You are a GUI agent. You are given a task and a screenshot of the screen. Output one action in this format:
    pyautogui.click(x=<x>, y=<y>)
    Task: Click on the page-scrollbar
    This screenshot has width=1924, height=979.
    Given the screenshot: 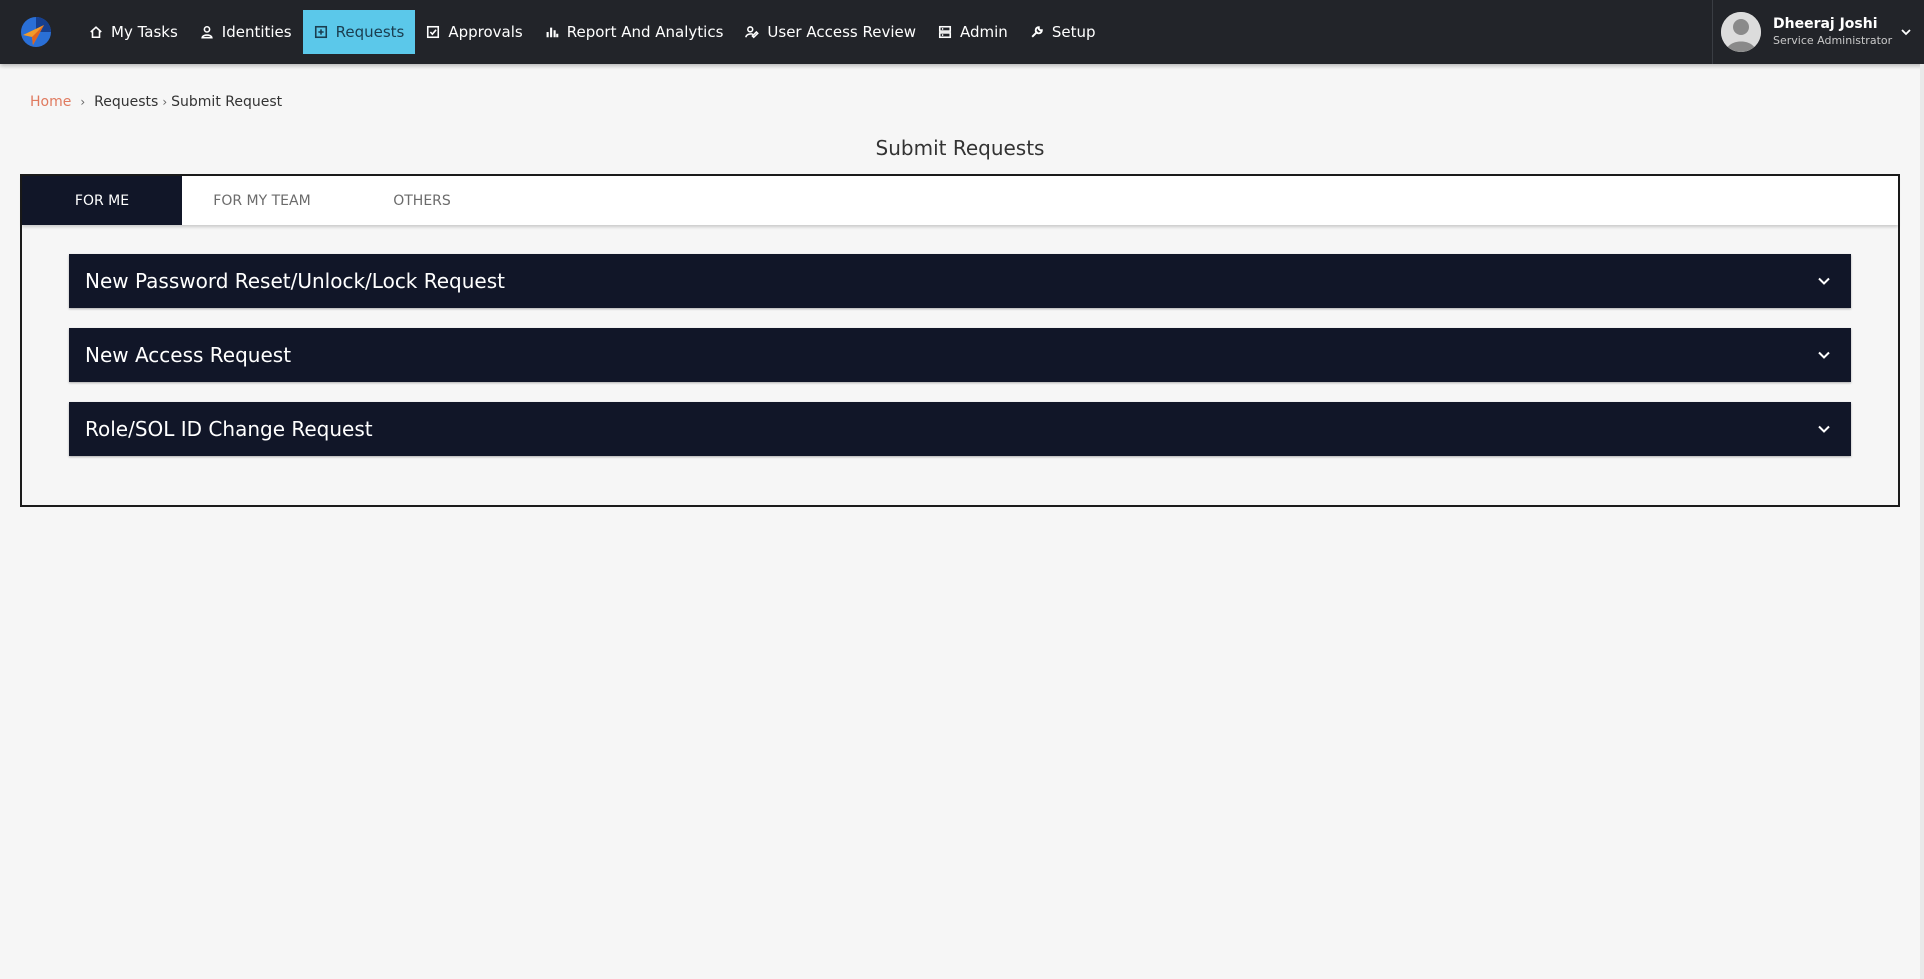 What is the action you would take?
    pyautogui.click(x=1922, y=521)
    